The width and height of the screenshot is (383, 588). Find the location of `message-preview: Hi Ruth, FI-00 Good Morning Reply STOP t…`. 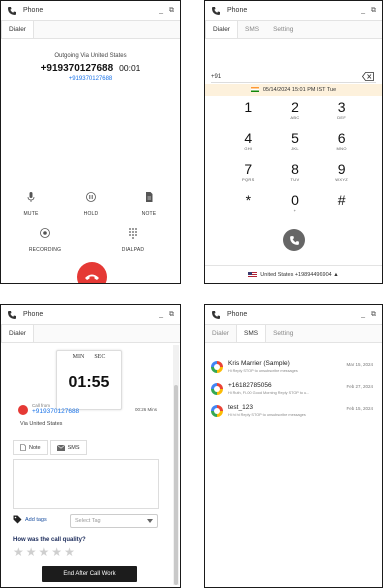

message-preview: Hi Ruth, FI-00 Good Morning Reply STOP t… is located at coordinates (269, 393).